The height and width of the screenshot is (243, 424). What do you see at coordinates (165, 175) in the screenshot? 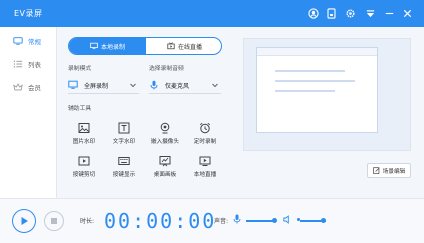
I see `tool-label: 桌面画板` at bounding box center [165, 175].